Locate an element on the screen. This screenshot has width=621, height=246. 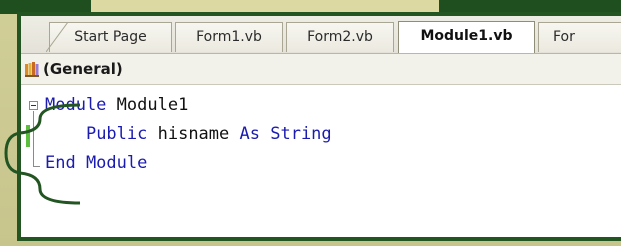
tab-edge-decoration is located at coordinates (57, 37).